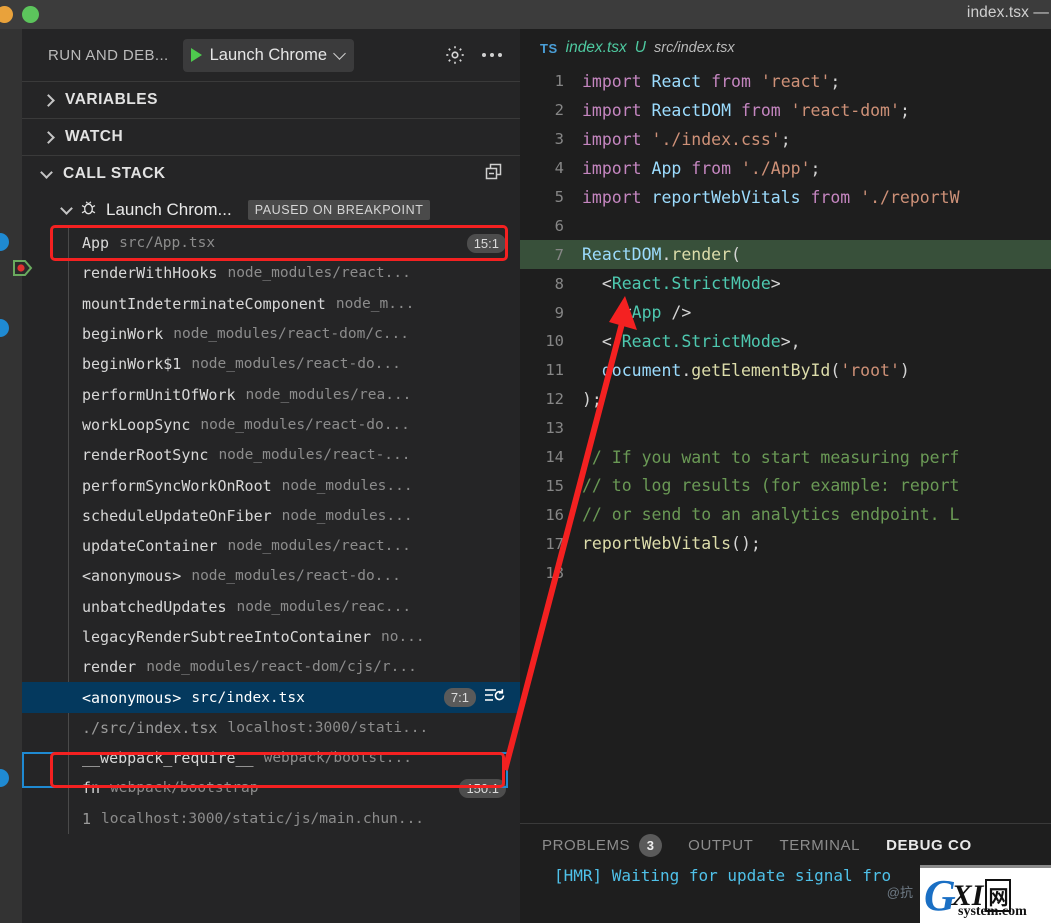 Image resolution: width=1051 pixels, height=923 pixels. I want to click on sidebar-section-call-stack: CALL STACK, so click(271, 173).